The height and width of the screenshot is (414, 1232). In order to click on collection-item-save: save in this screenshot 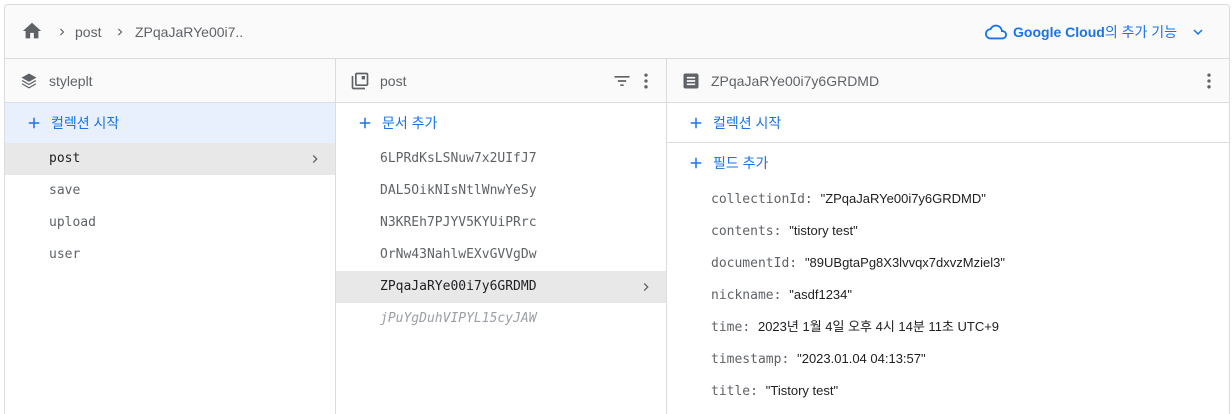, I will do `click(170, 191)`.